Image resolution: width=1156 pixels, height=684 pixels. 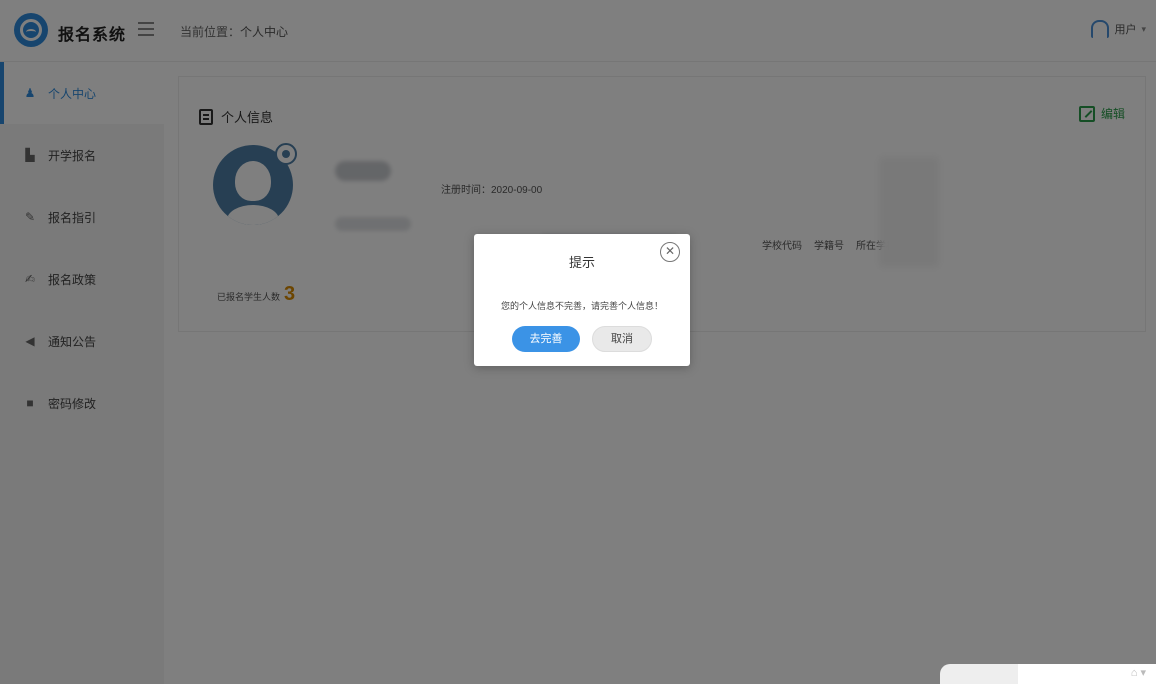 I want to click on dialog-message: 您的个人信息不完善，请完善个人信息！, so click(x=581, y=306).